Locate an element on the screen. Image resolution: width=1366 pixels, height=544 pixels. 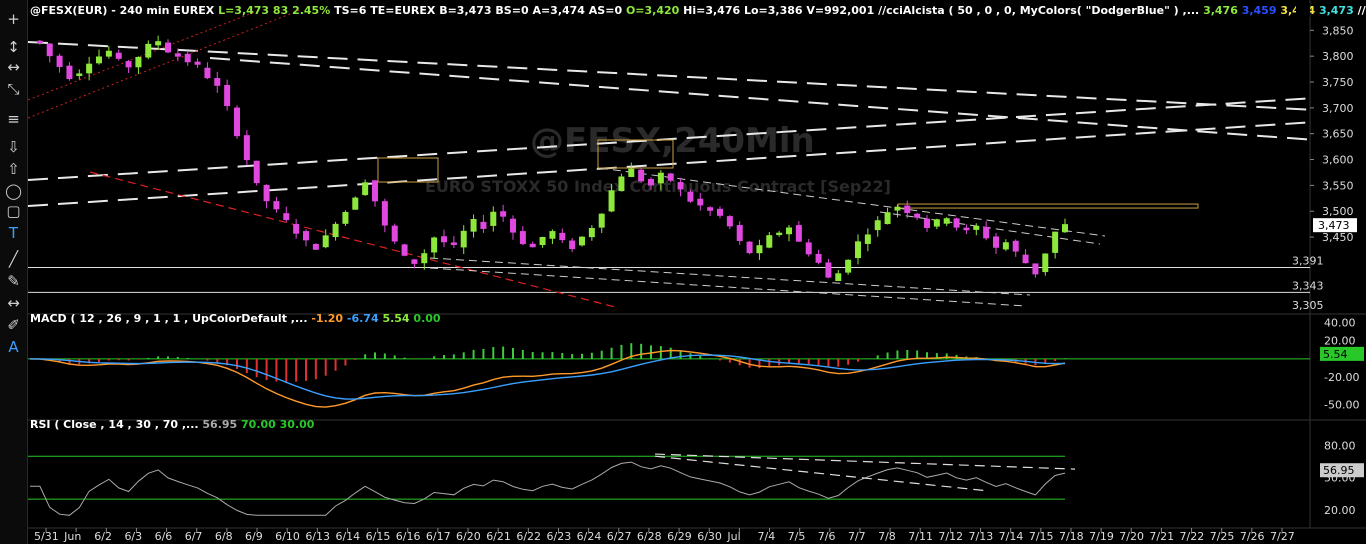
rsi-last-label: 56.95 is located at coordinates (1339, 470).